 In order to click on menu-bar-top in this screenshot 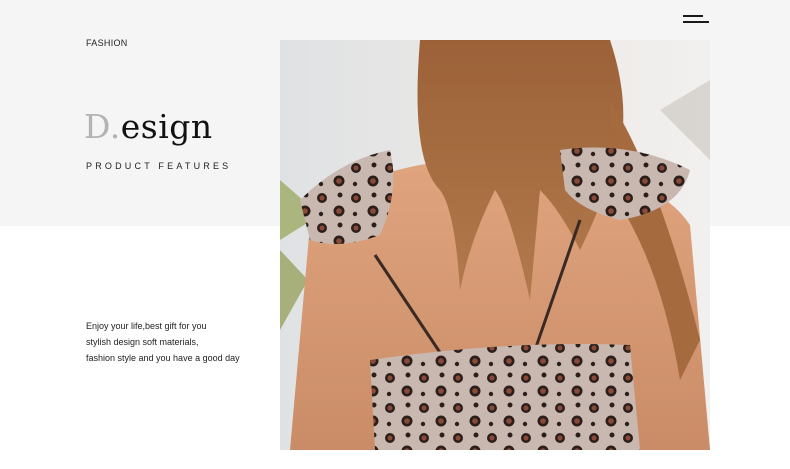, I will do `click(693, 16)`.